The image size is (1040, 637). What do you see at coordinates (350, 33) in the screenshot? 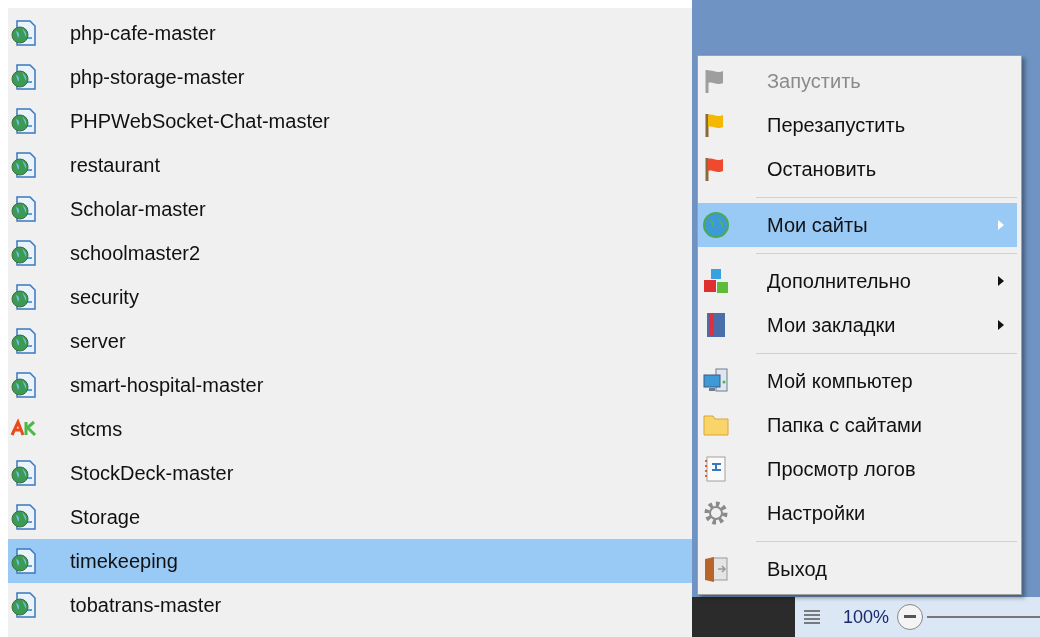
I see `site-list-item: php-cafe-master` at bounding box center [350, 33].